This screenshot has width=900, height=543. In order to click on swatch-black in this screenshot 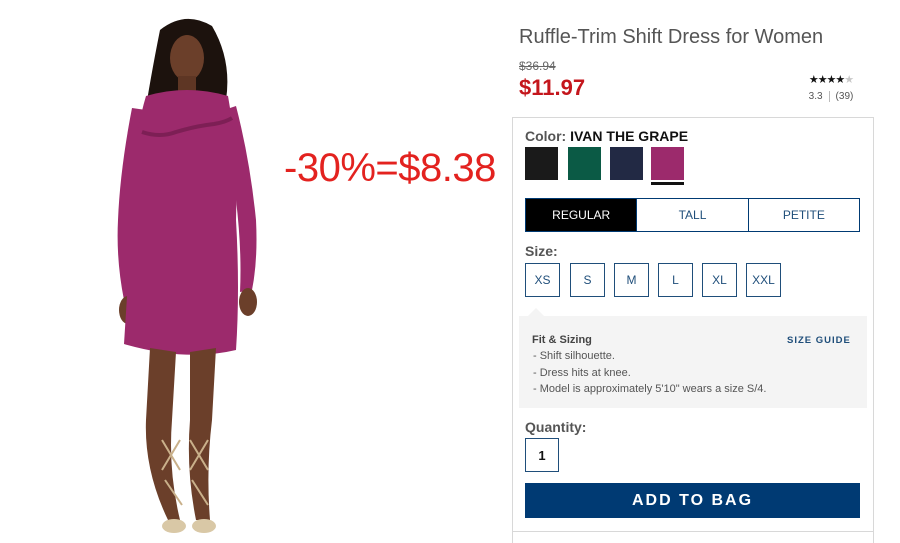, I will do `click(541, 163)`.